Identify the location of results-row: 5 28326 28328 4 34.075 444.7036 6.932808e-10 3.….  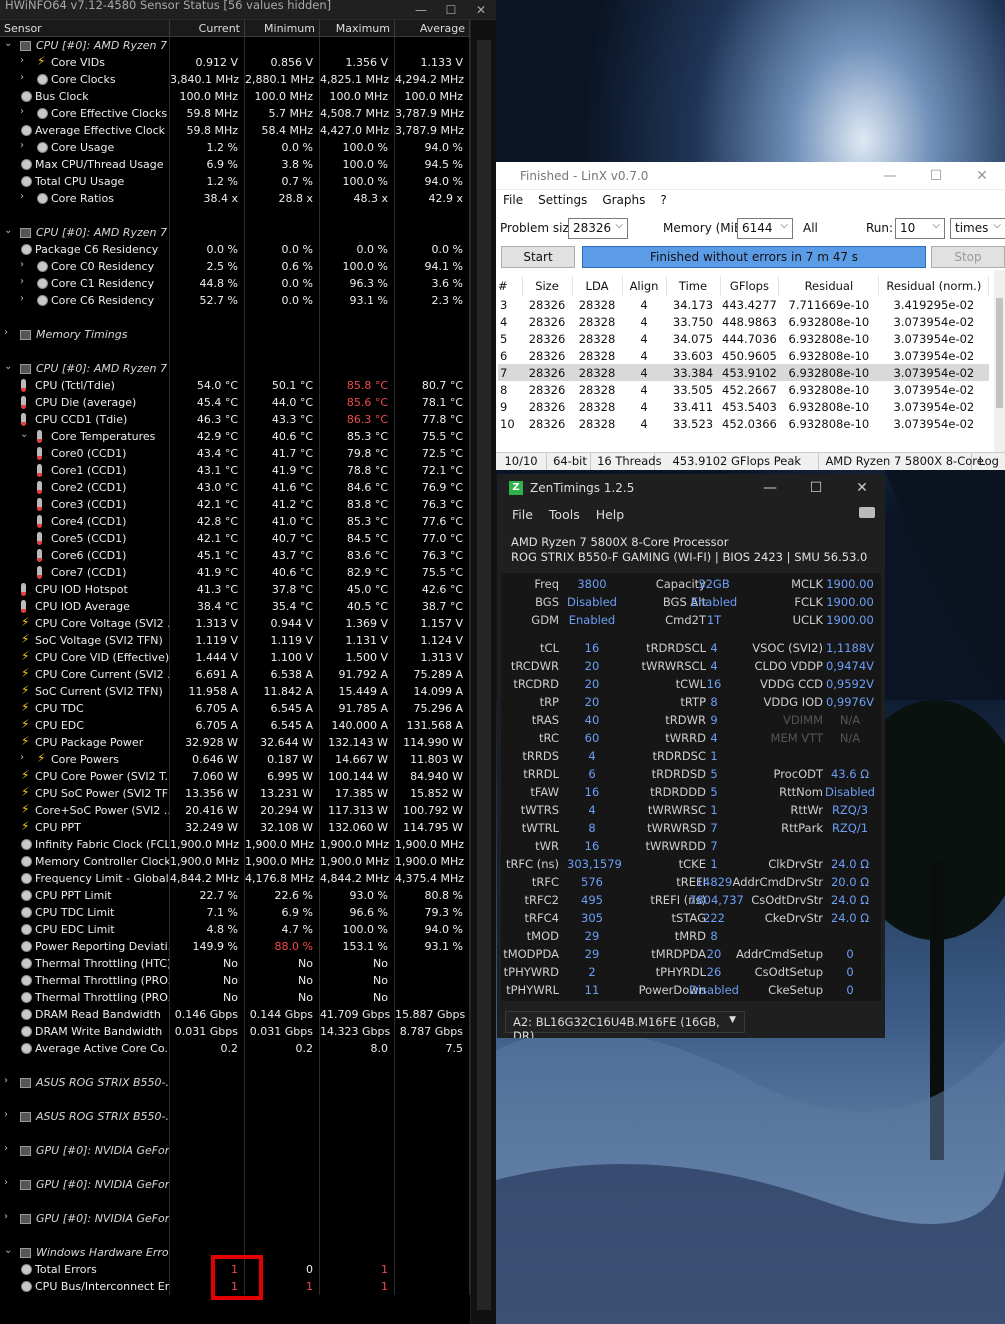
(743, 338).